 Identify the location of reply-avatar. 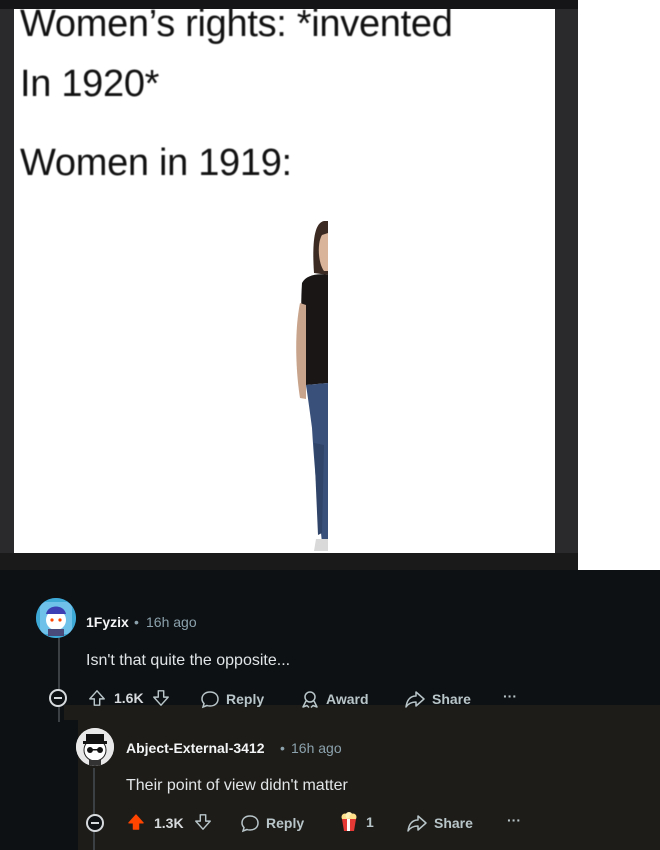
(95, 747).